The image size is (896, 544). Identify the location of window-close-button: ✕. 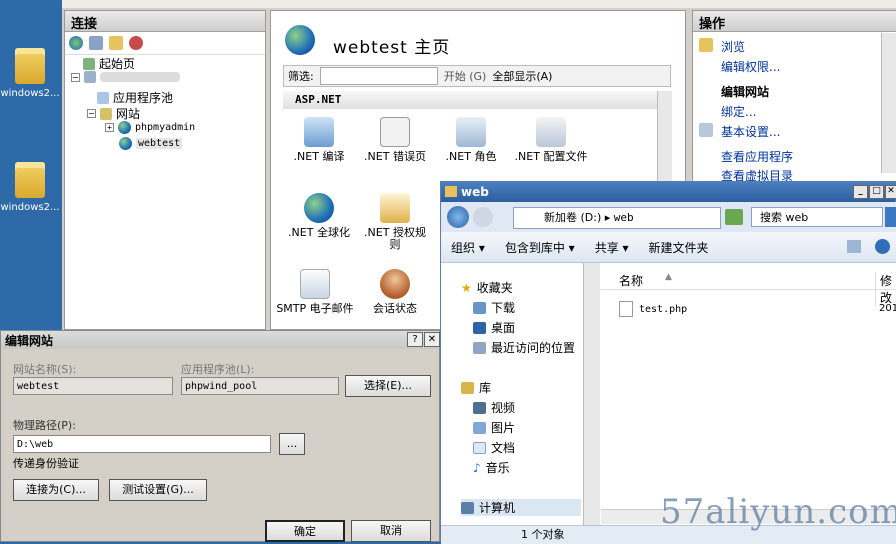
(890, 192).